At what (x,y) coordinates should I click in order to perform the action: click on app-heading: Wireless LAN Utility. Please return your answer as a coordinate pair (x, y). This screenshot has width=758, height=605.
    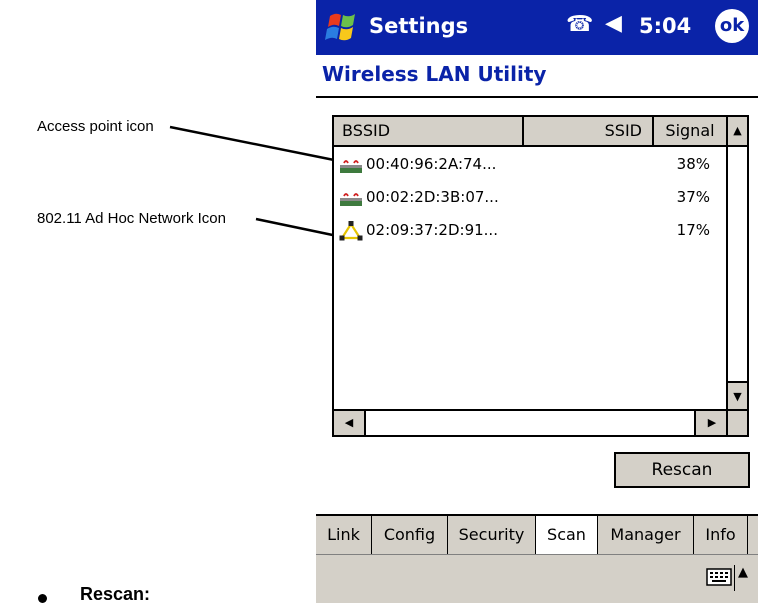
    Looking at the image, I should click on (434, 74).